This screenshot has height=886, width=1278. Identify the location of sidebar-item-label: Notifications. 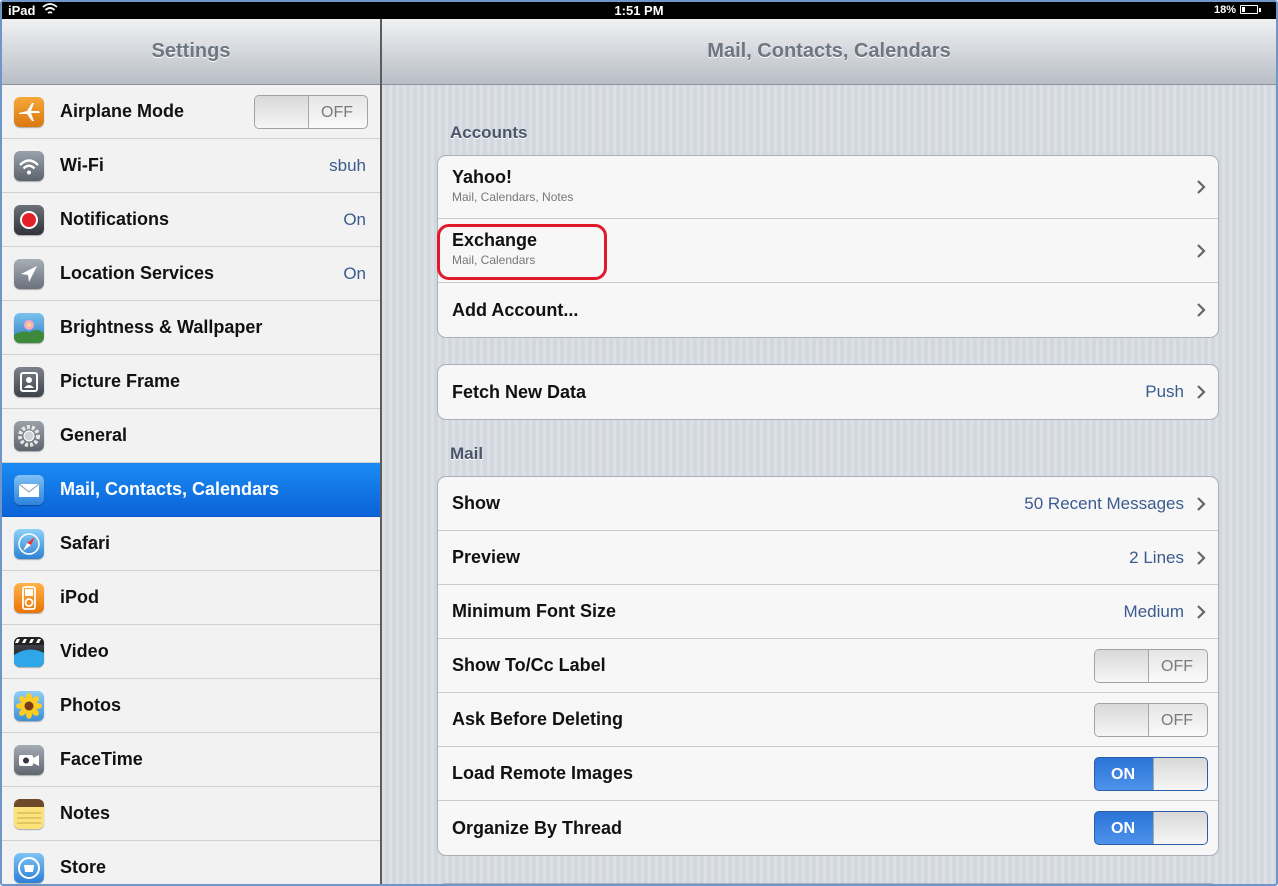
(115, 219).